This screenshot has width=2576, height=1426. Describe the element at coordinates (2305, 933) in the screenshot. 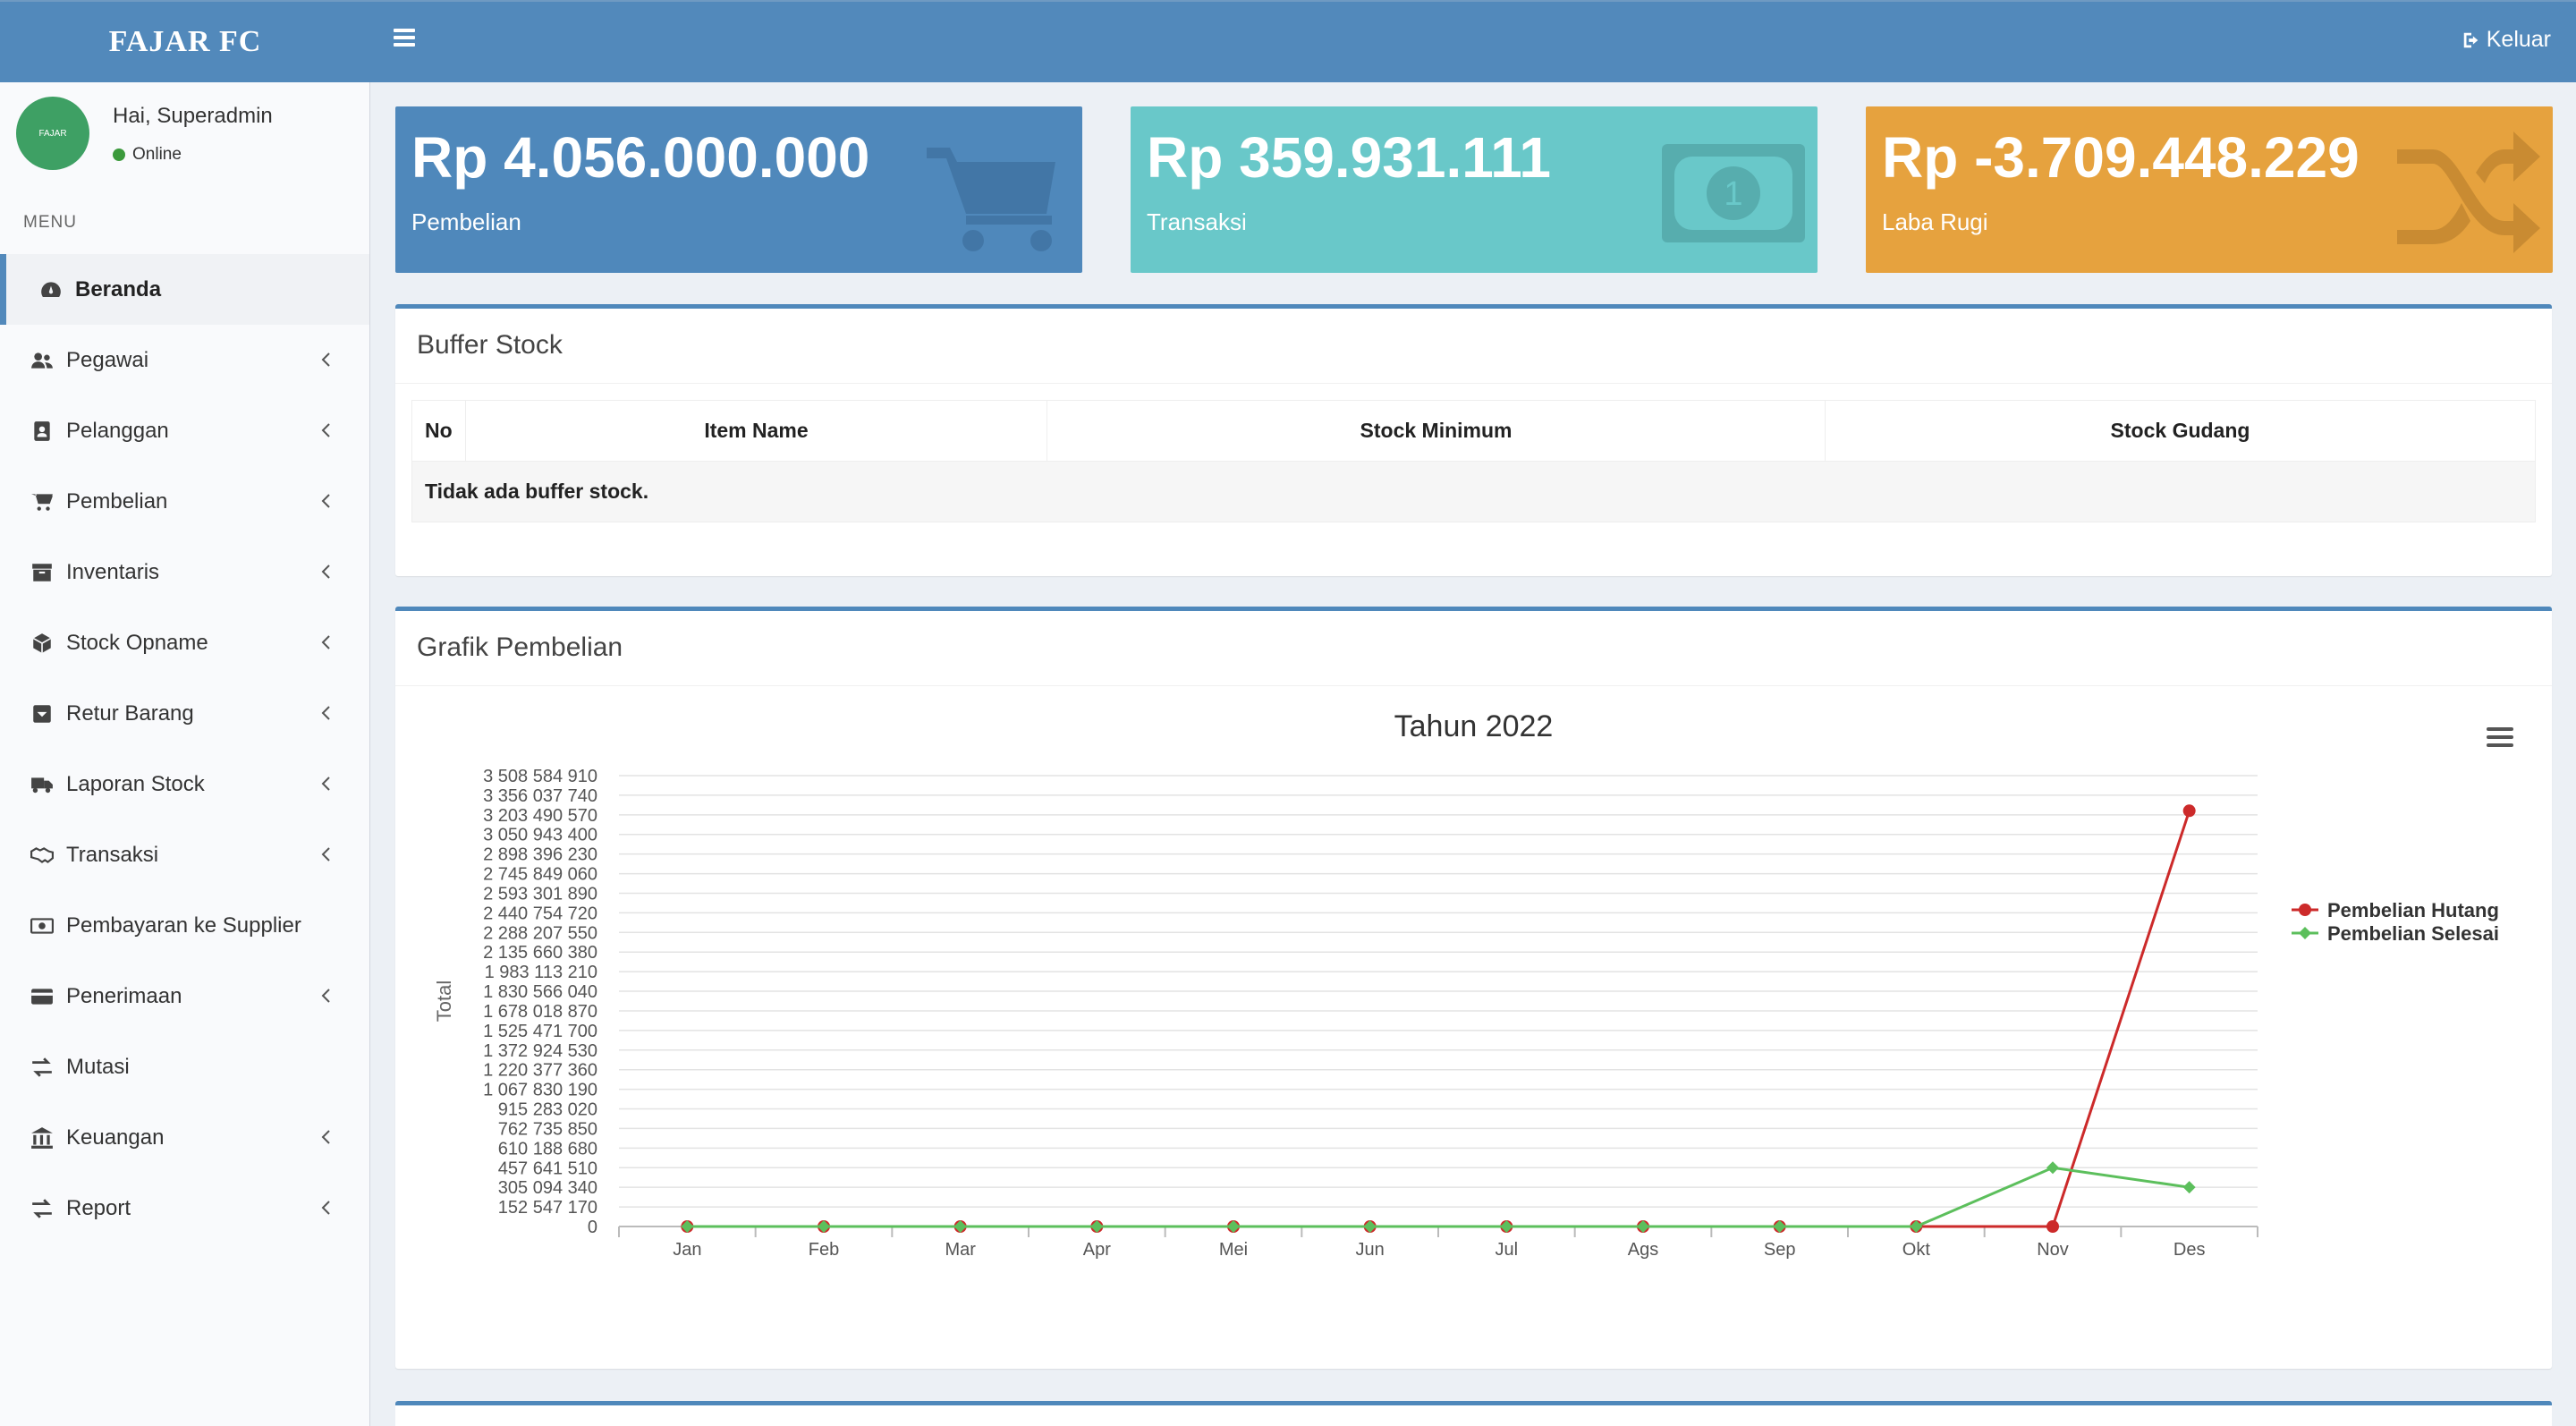

I see `legend-marker` at that location.